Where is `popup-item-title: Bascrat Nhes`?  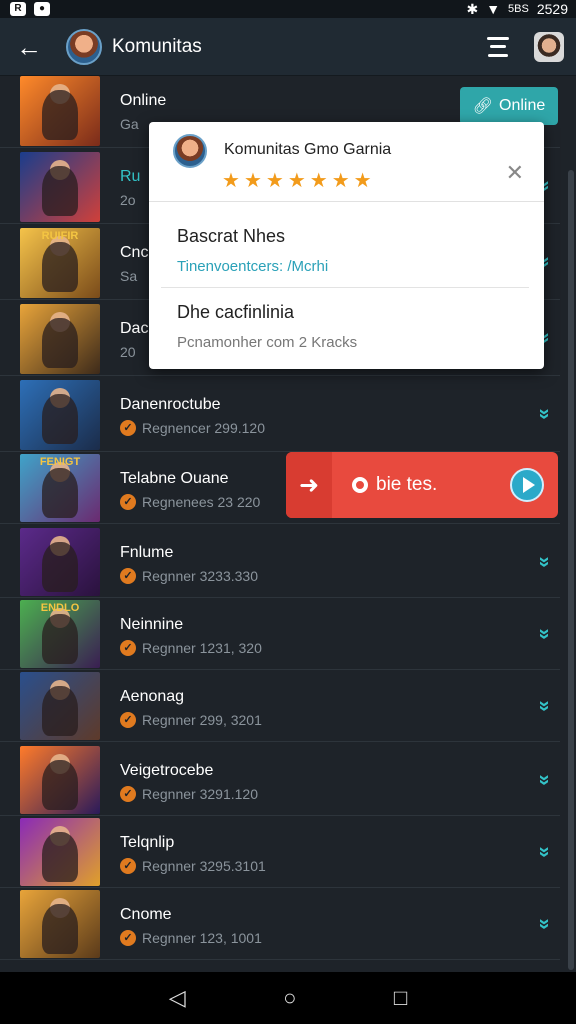 popup-item-title: Bascrat Nhes is located at coordinates (231, 236).